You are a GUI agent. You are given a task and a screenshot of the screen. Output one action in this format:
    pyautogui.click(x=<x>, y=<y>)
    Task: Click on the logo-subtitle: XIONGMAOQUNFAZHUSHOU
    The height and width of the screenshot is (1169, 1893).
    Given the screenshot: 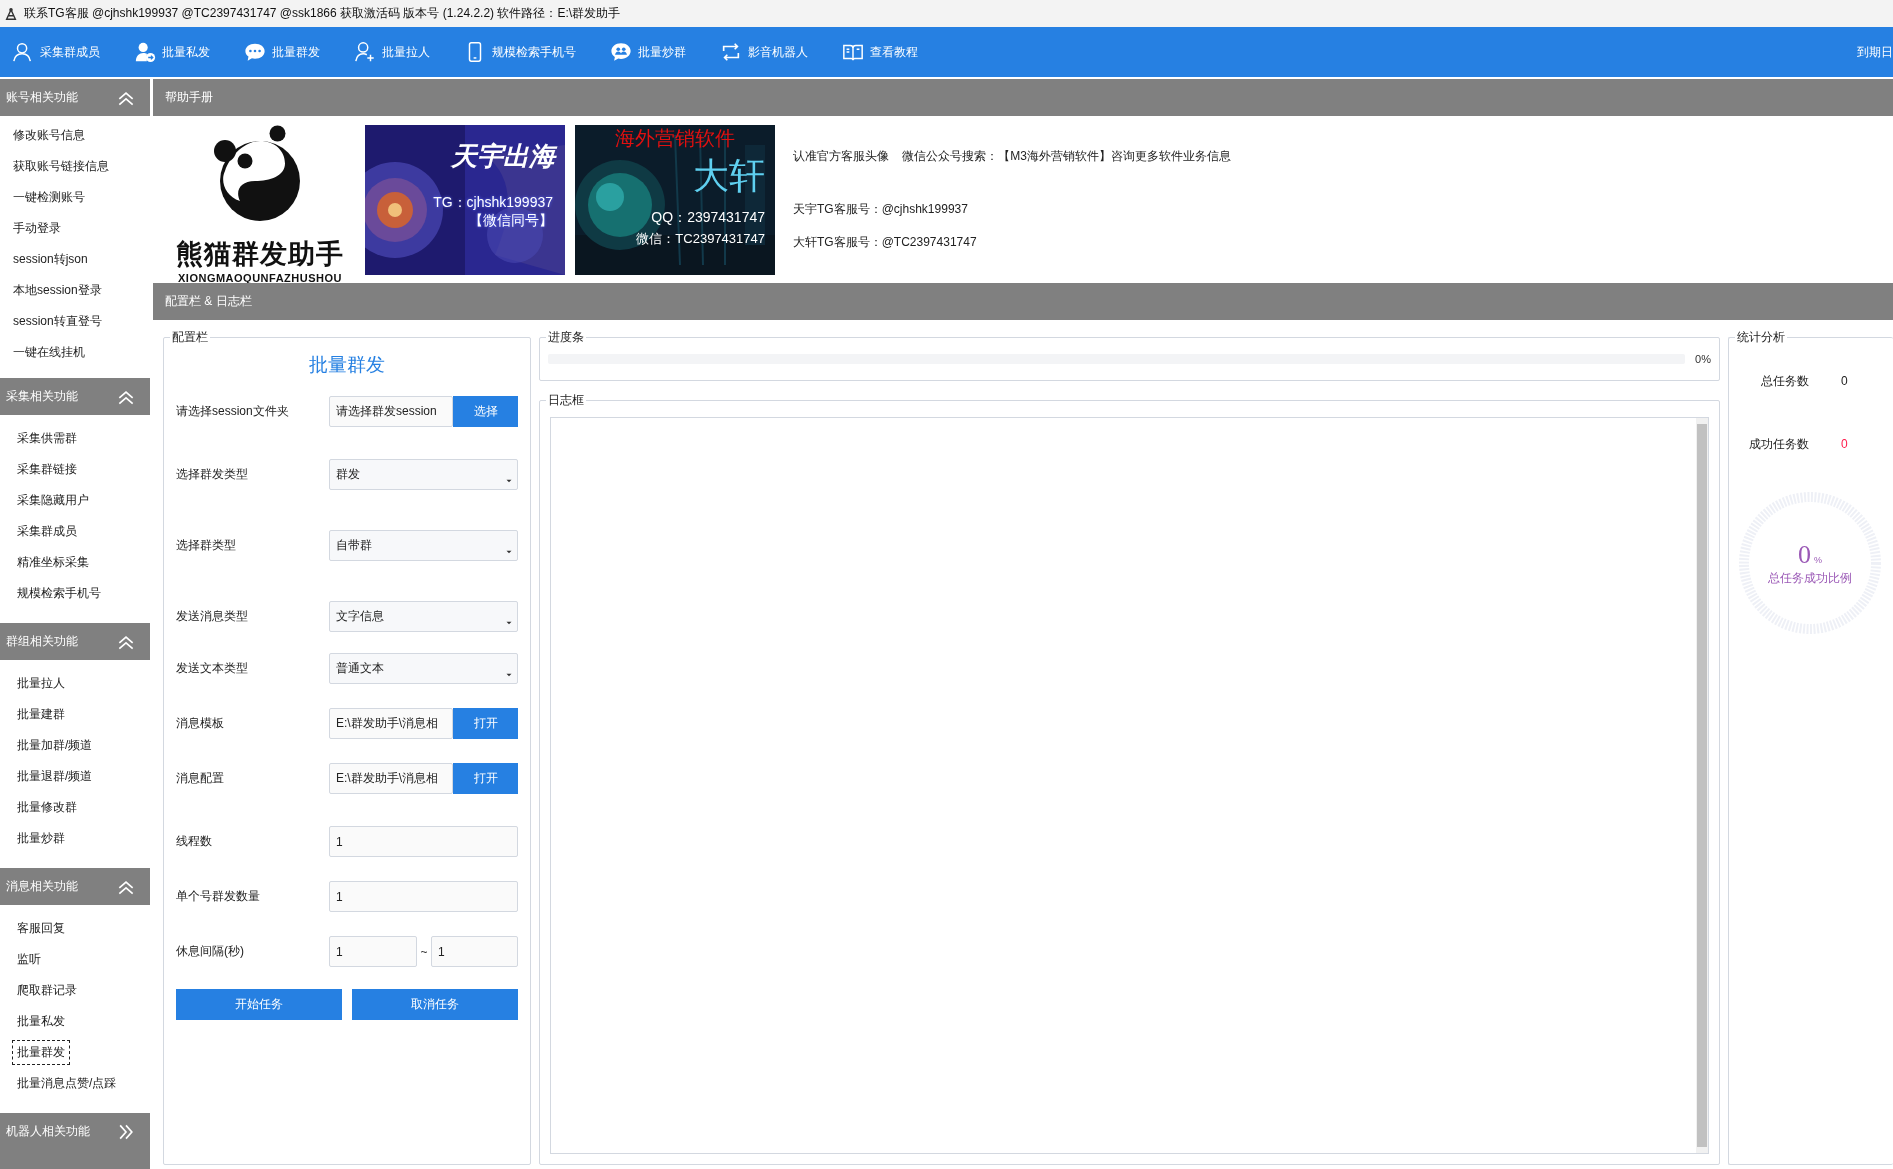 What is the action you would take?
    pyautogui.click(x=260, y=277)
    